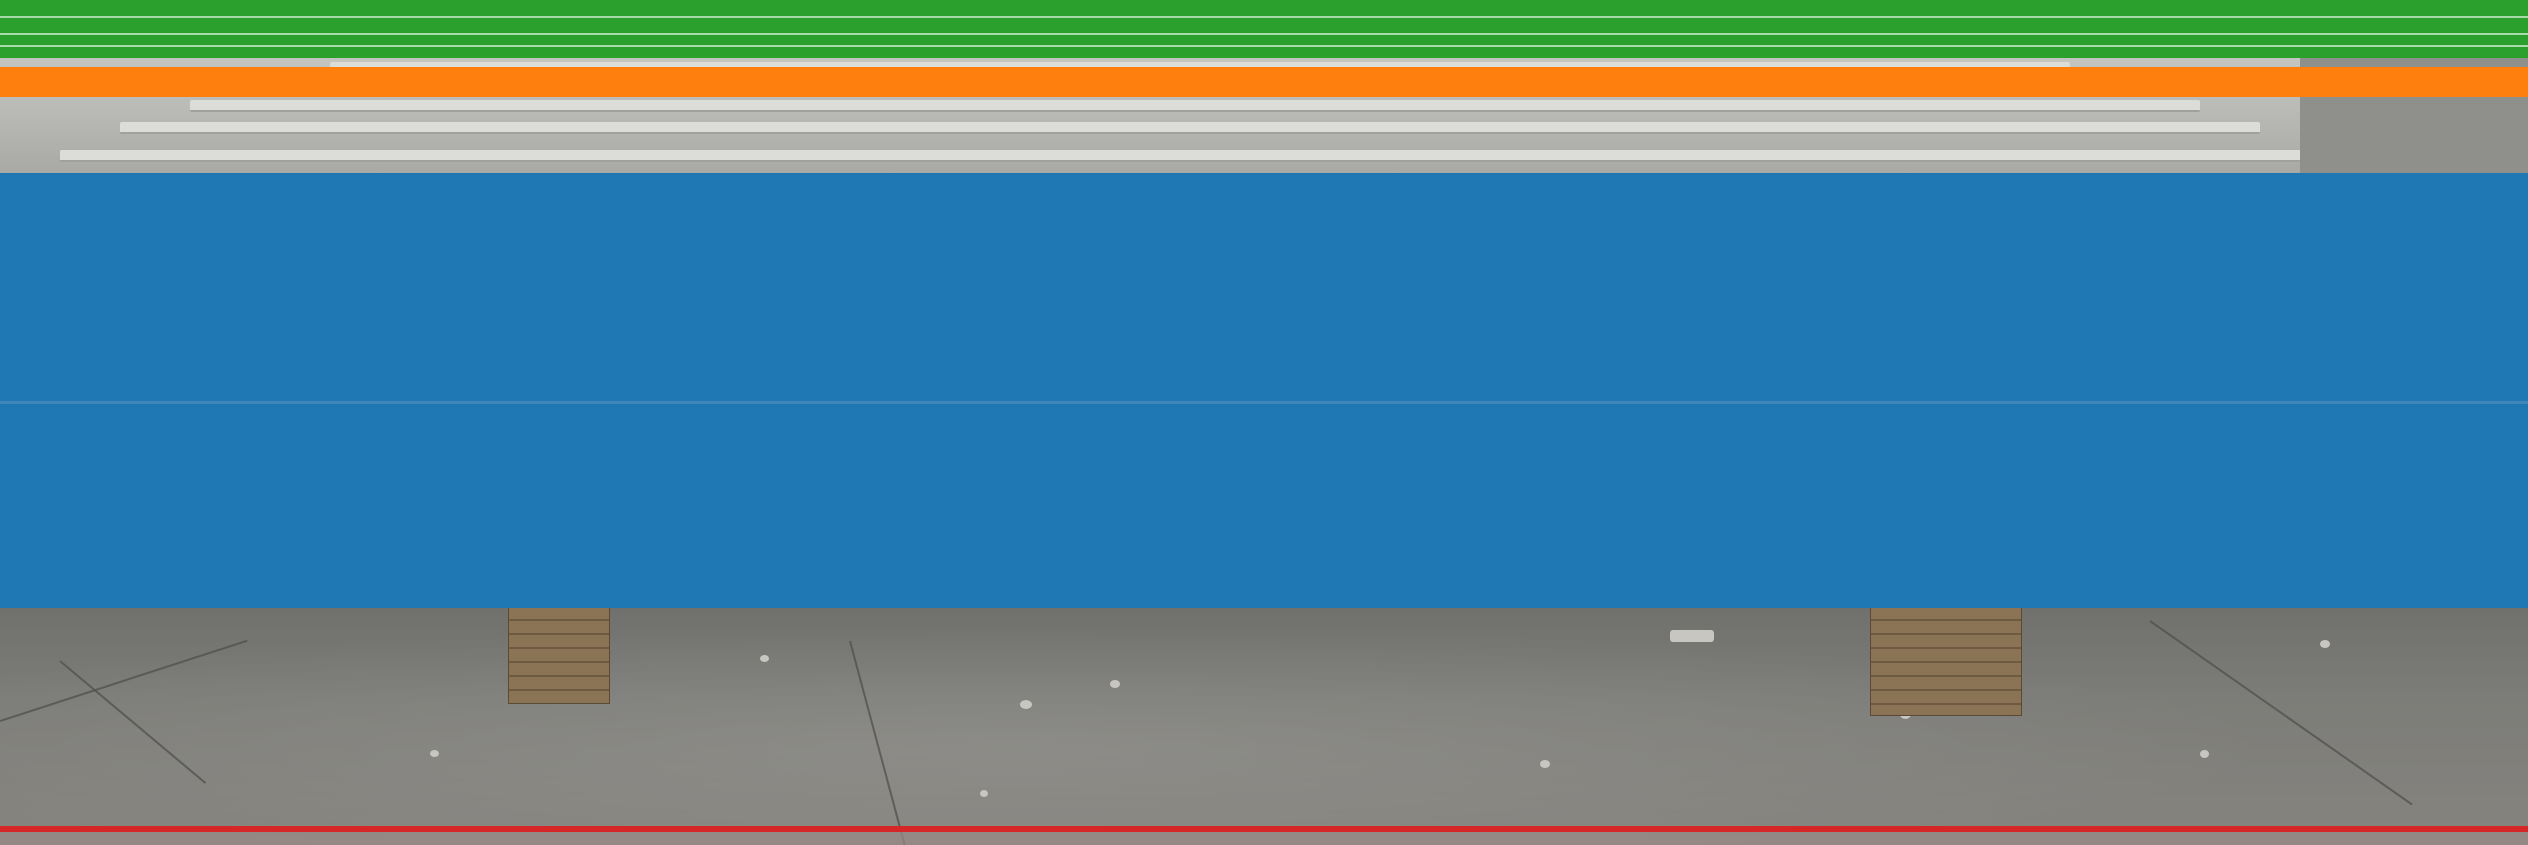 This screenshot has width=2528, height=845. I want to click on timber-support-right, so click(1946, 661).